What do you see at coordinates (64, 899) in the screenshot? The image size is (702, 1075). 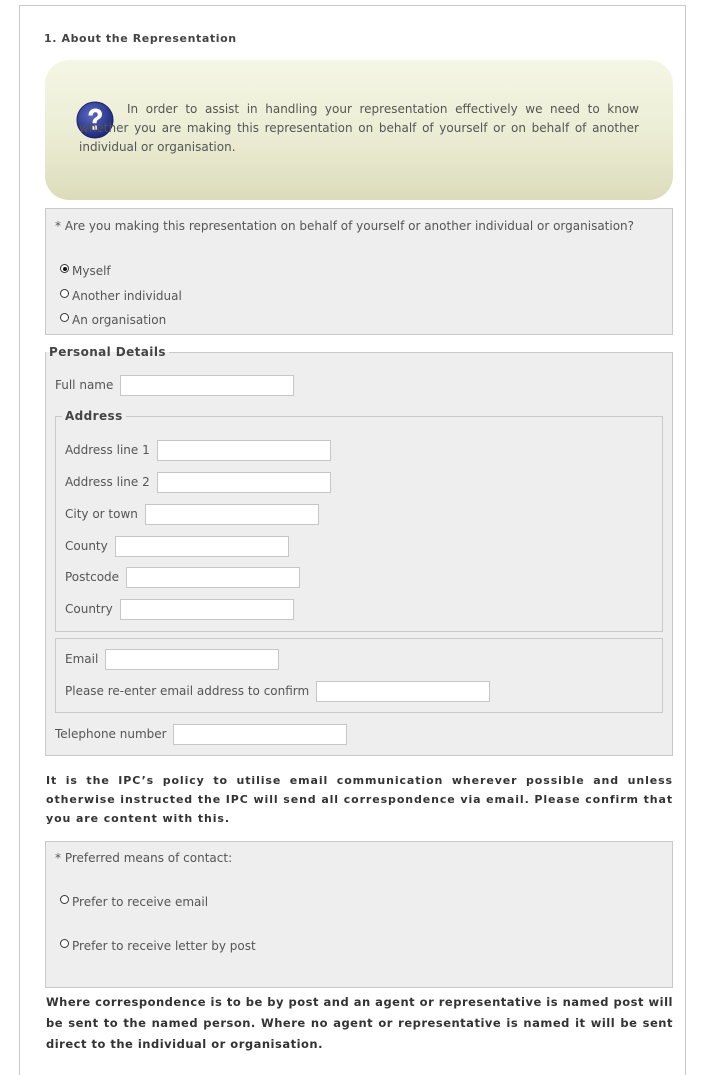 I see `radio-email` at bounding box center [64, 899].